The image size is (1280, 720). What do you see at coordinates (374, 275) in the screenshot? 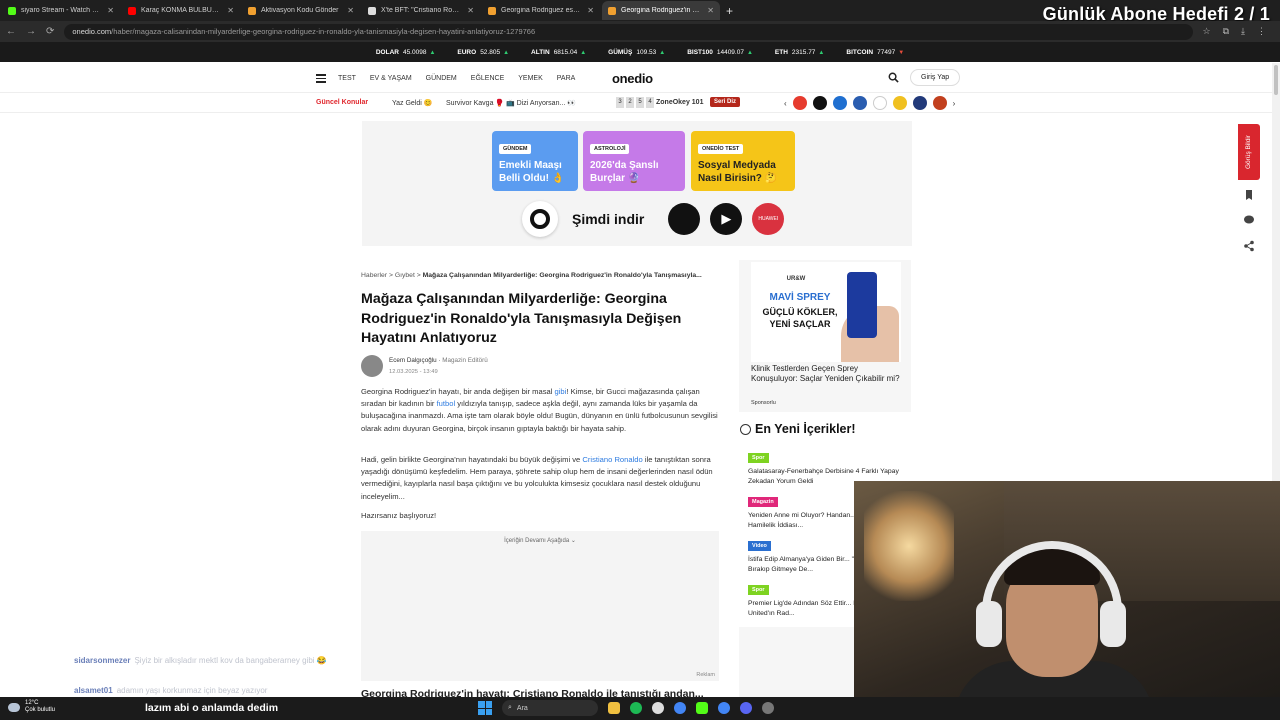
I see `breadcrumb-link: Haberler` at bounding box center [374, 275].